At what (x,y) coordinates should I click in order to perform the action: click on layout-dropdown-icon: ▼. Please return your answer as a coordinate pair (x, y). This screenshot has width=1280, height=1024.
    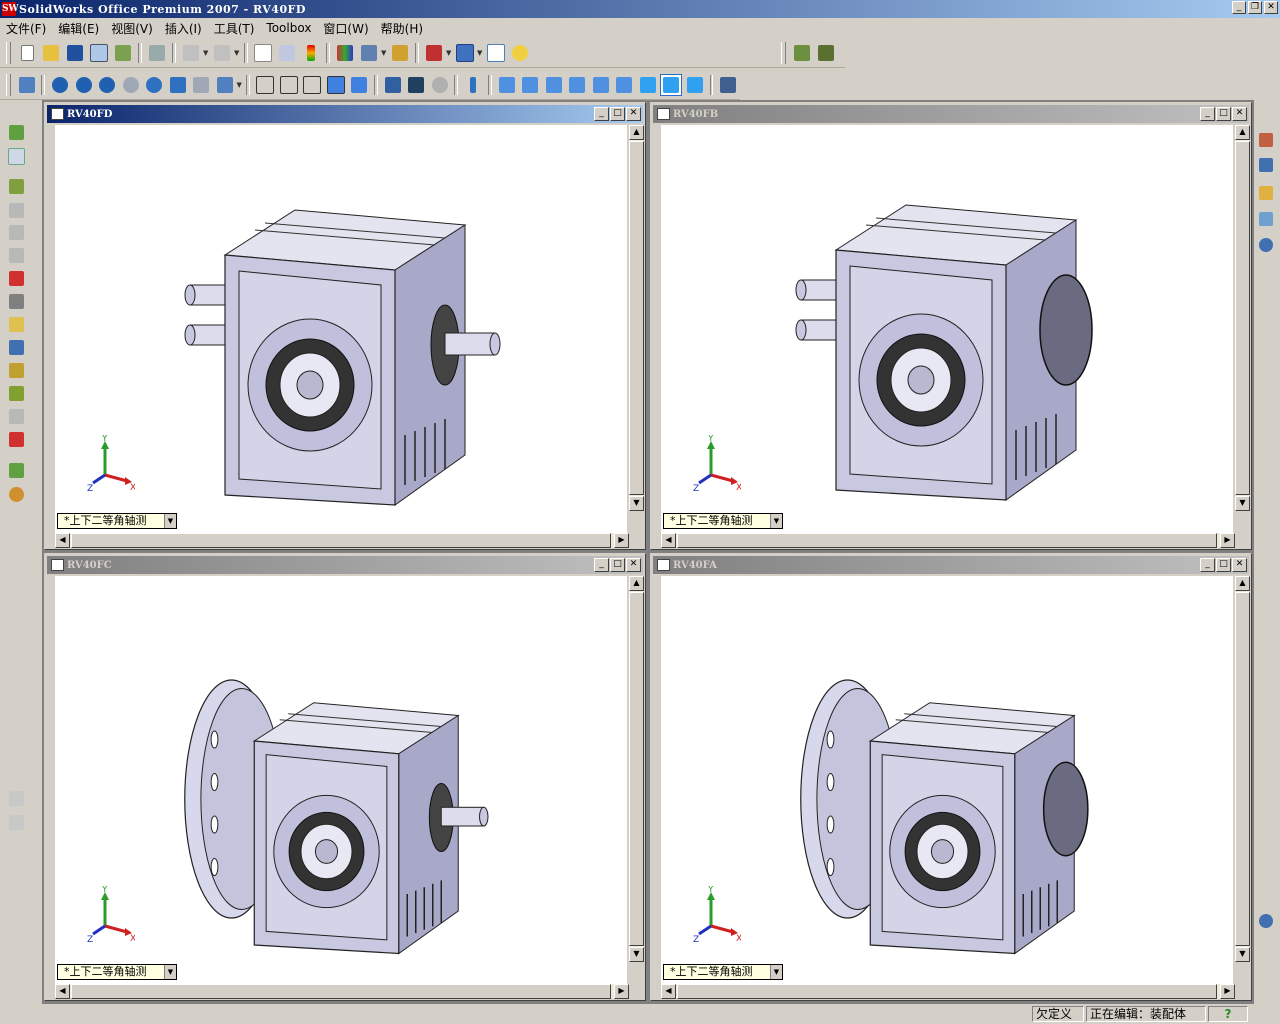
    Looking at the image, I should click on (480, 53).